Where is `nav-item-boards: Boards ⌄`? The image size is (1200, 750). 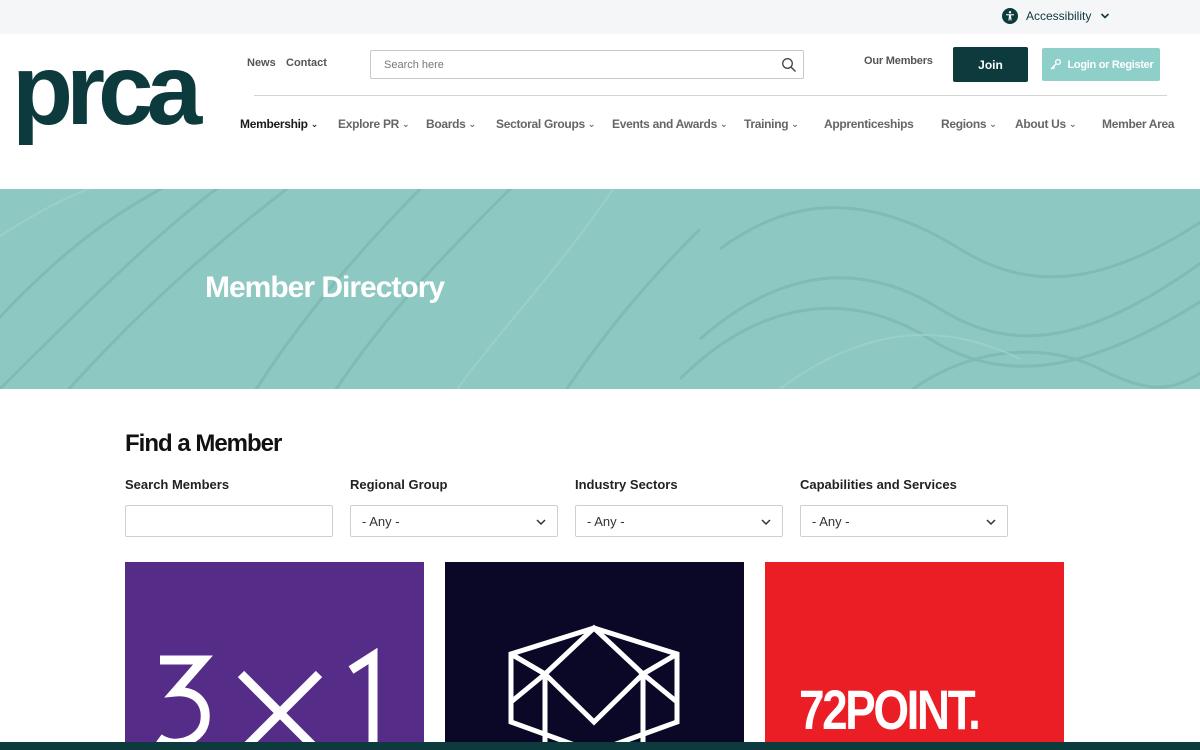 nav-item-boards: Boards ⌄ is located at coordinates (451, 124).